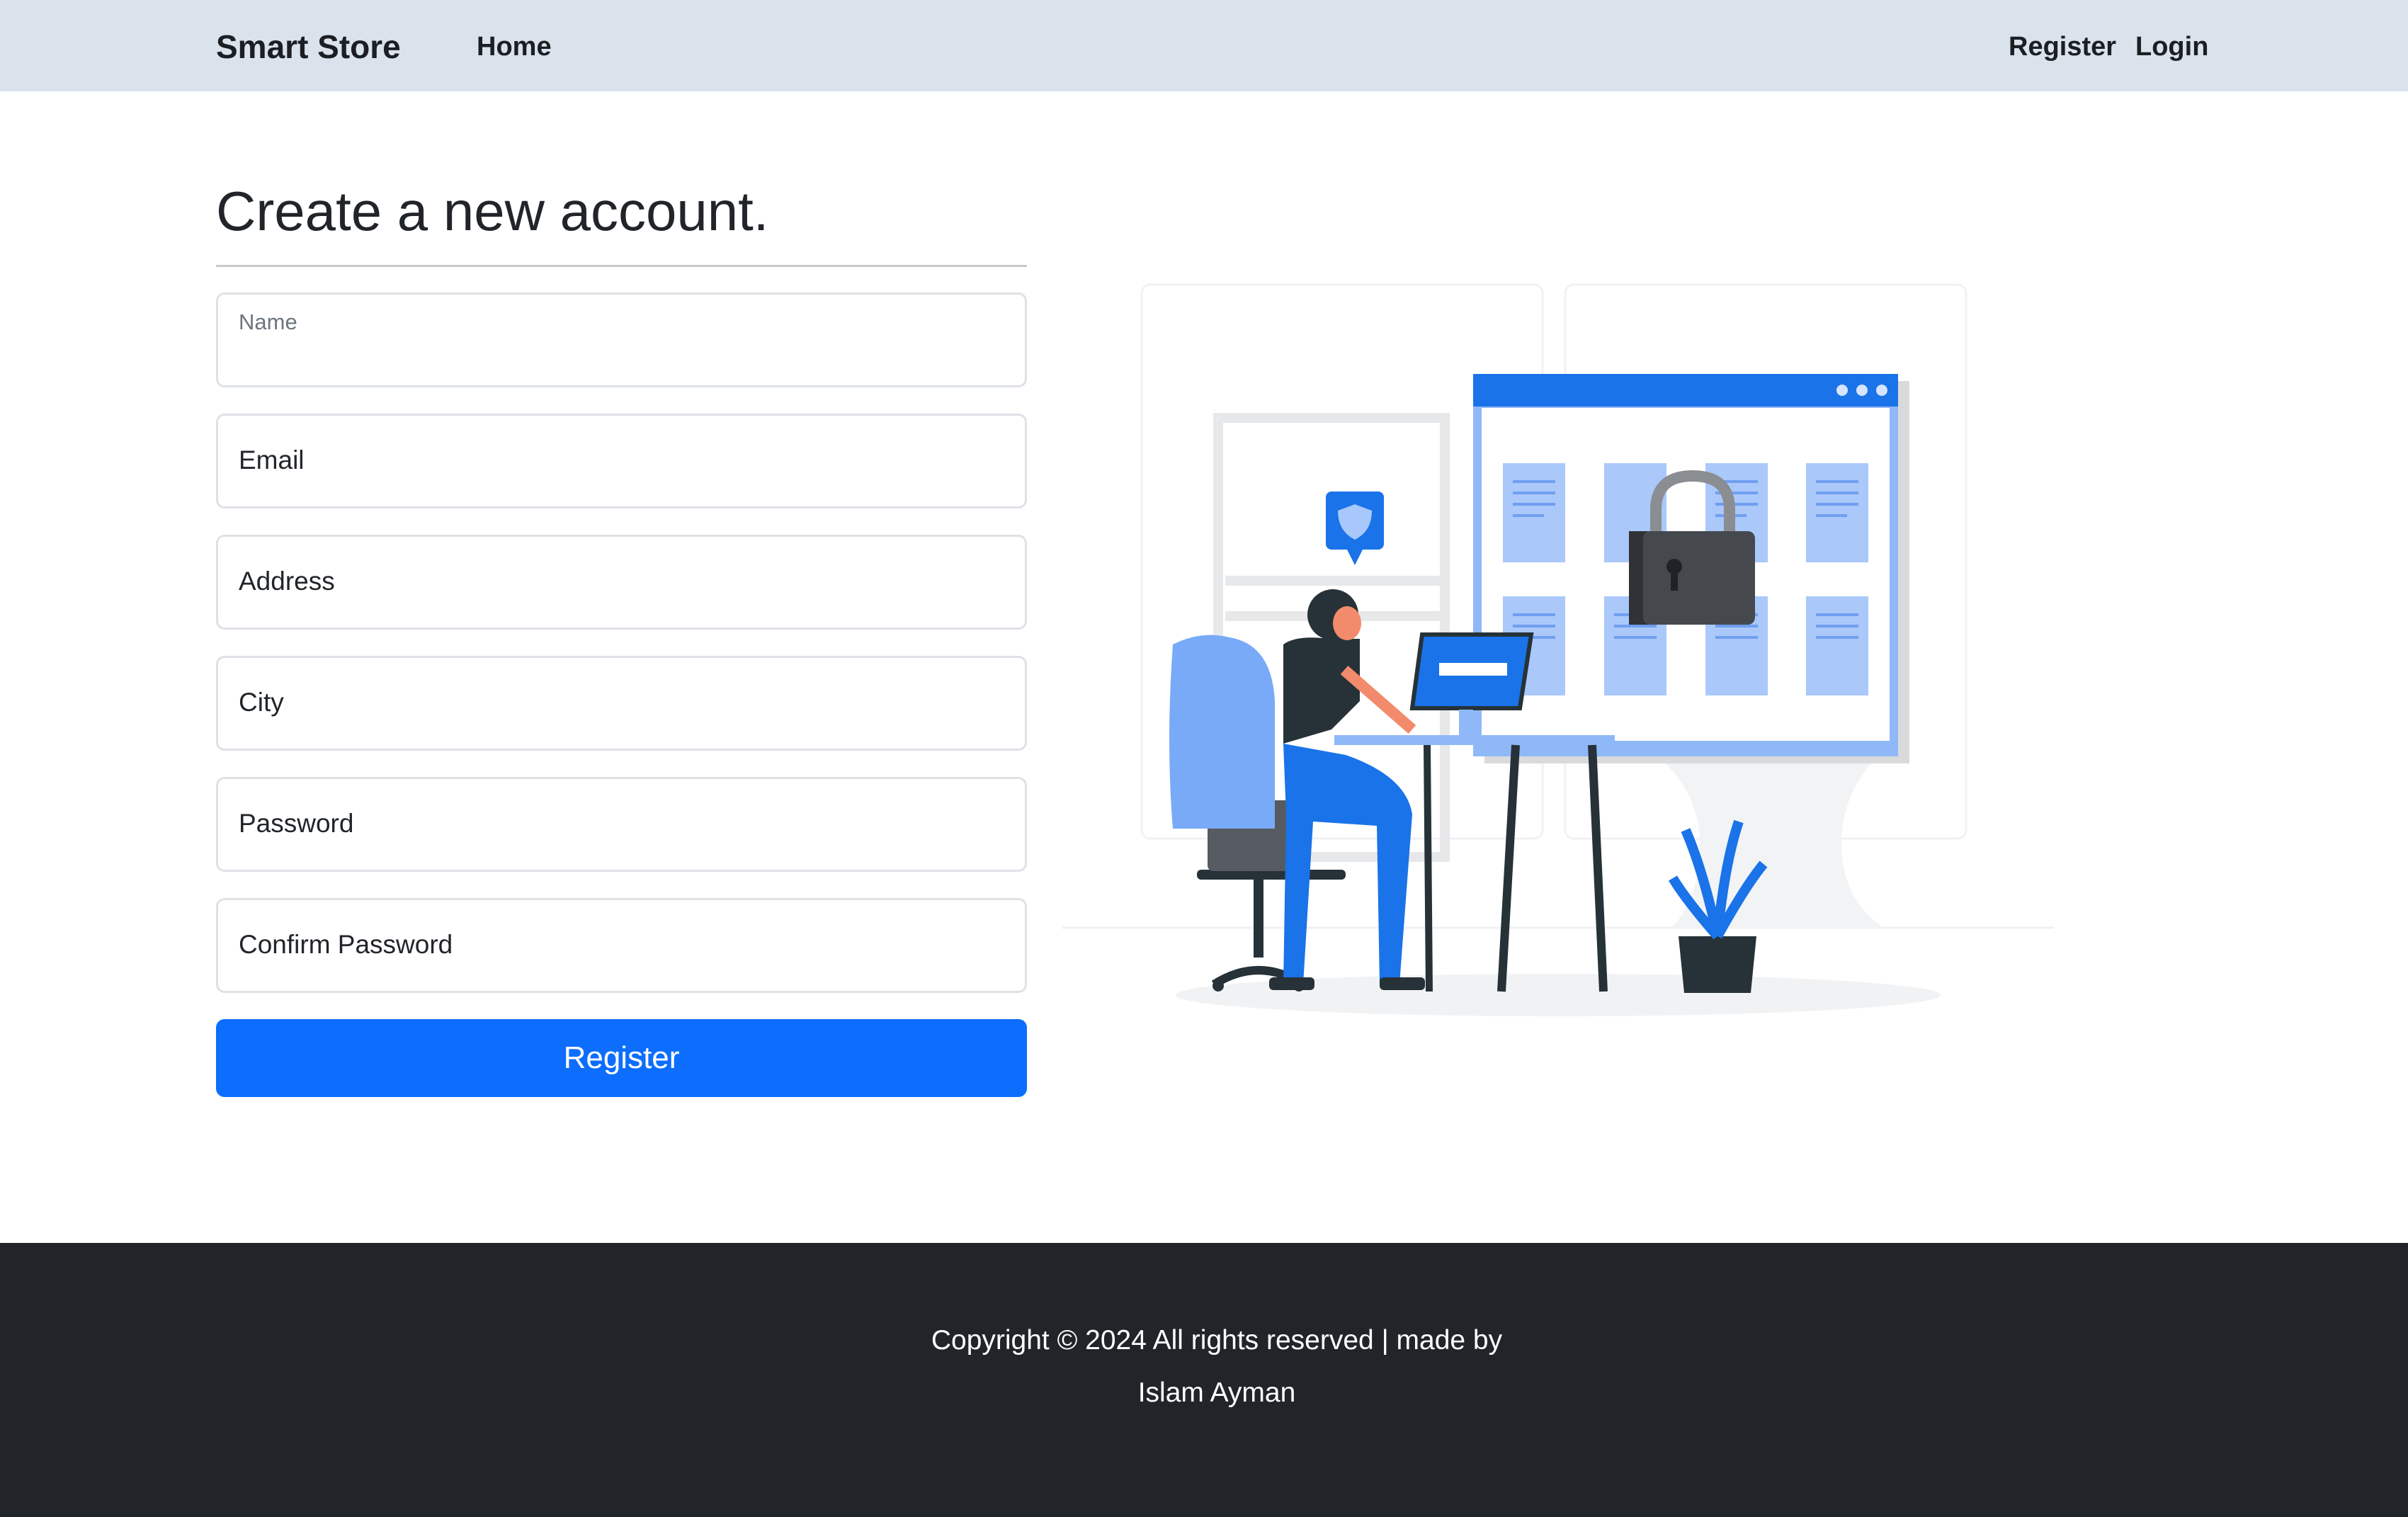 The height and width of the screenshot is (1517, 2408). I want to click on navbar: Smart Store Home Register Login, so click(1204, 45).